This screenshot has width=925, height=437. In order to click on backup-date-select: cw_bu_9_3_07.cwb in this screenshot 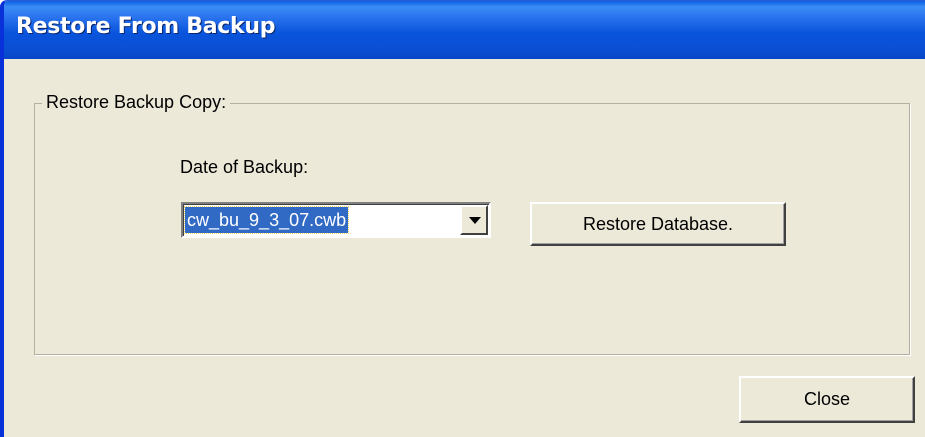, I will do `click(336, 220)`.